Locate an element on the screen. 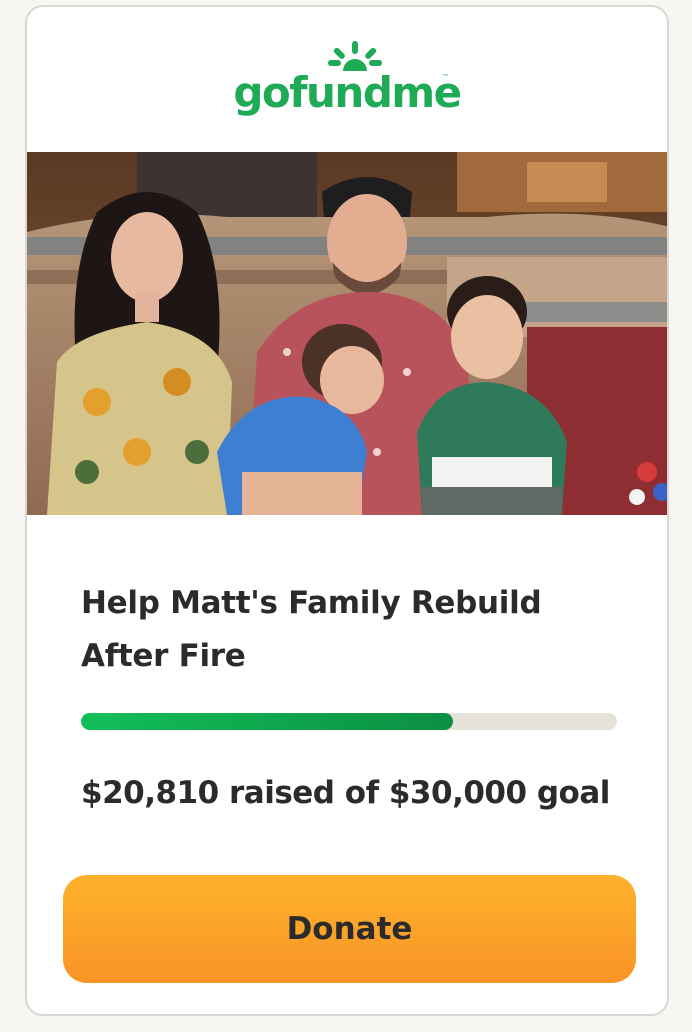 This screenshot has height=1032, width=692. campaign-title: Help Matt's Family Rebuild After Fire is located at coordinates (341, 630).